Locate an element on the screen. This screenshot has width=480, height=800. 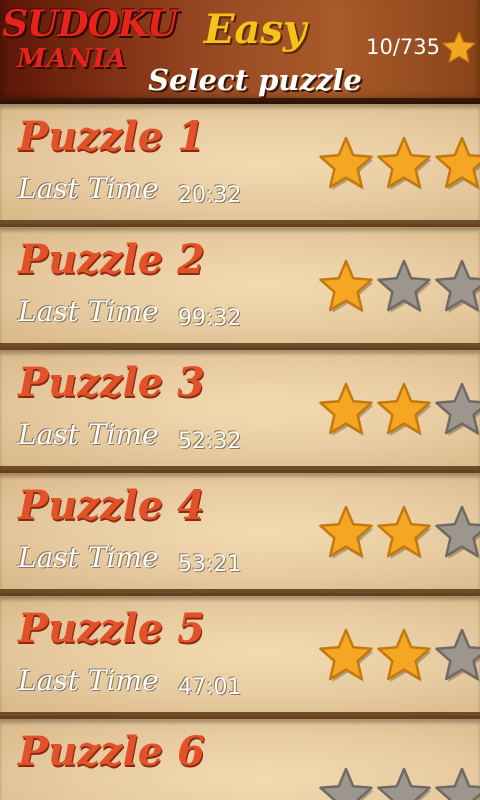
puzzle-row: Puzzle 6 is located at coordinates (240, 759).